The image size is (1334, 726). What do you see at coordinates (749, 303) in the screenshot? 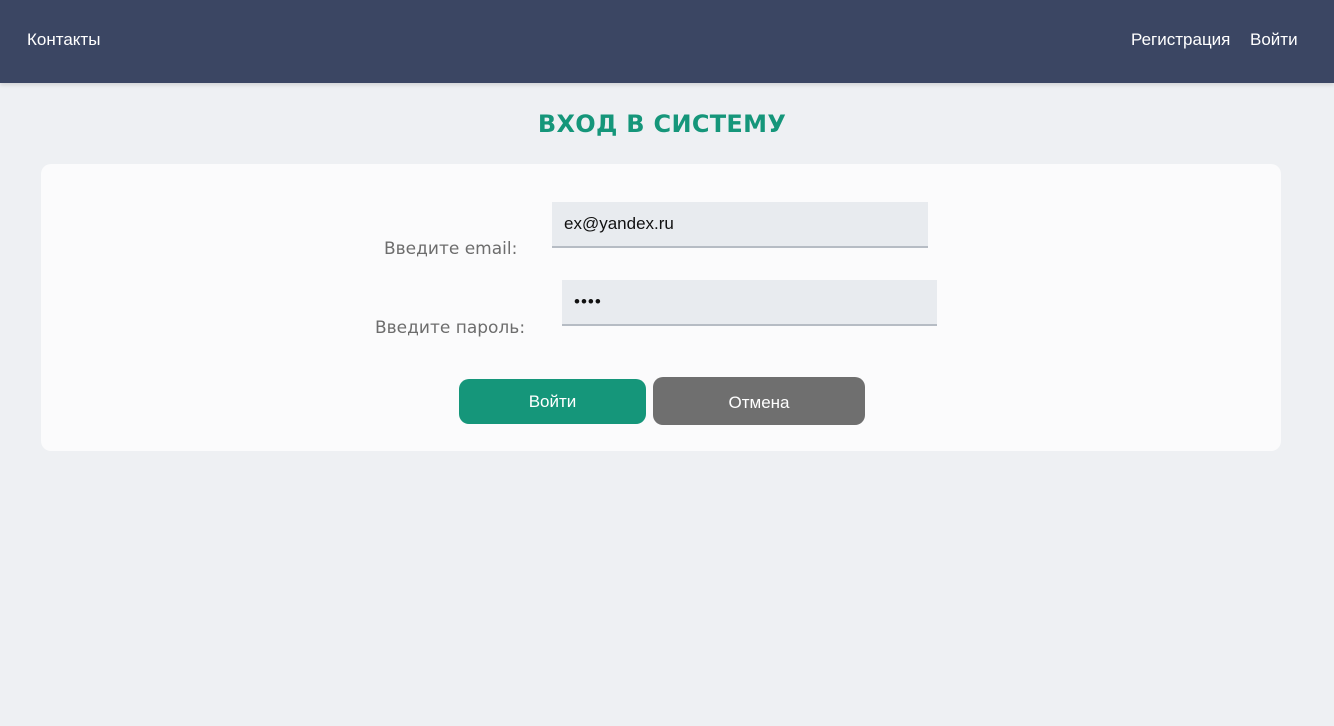
I see `password-field` at bounding box center [749, 303].